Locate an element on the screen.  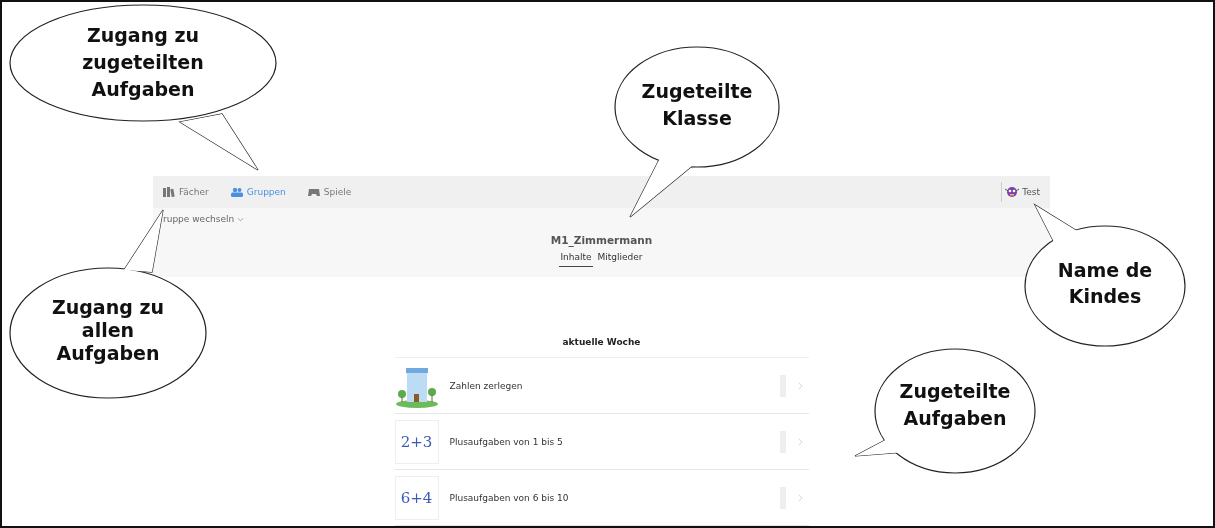
task-title: Plusaufgaben von 6 bis 10 is located at coordinates (509, 497).